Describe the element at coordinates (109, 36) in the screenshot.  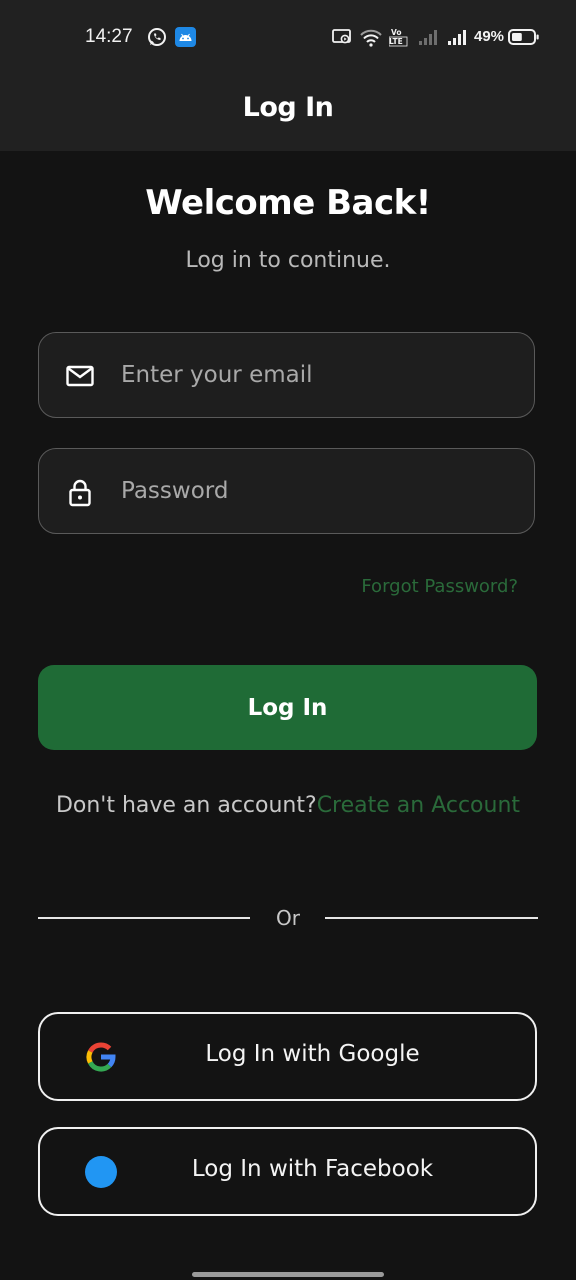
I see `status-time: 14:27` at that location.